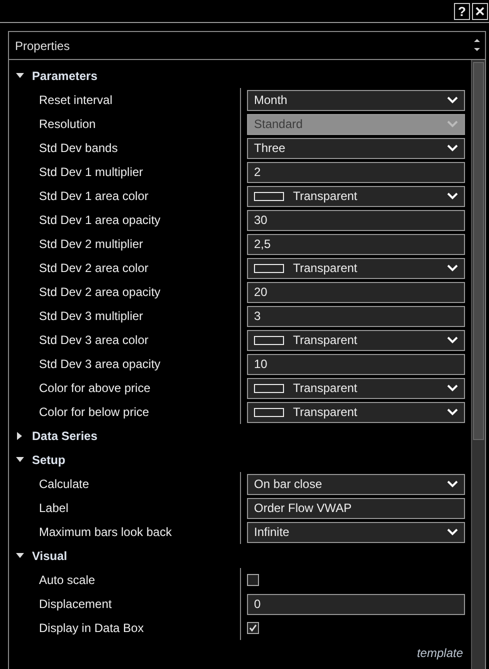  What do you see at coordinates (356, 508) in the screenshot?
I see `input-field: Order Flow VWAP` at bounding box center [356, 508].